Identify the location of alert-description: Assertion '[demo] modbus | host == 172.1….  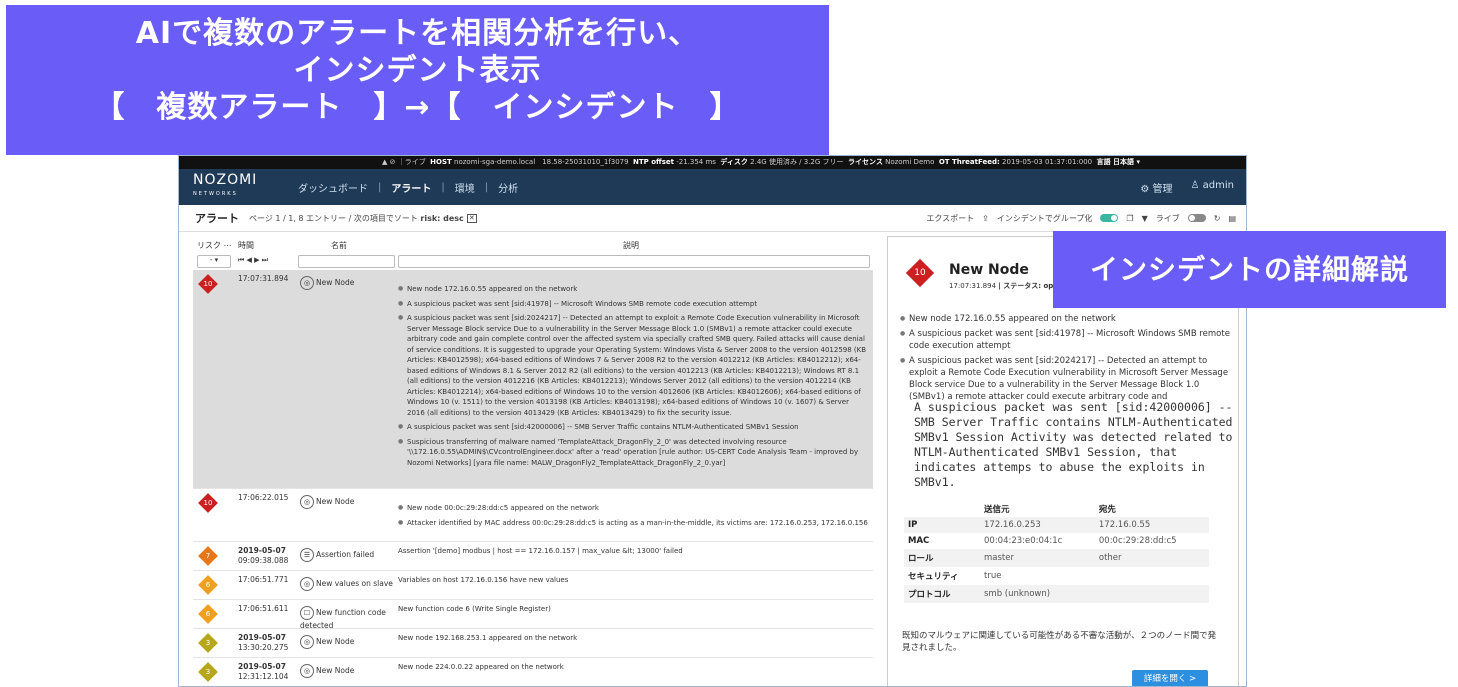
(633, 553).